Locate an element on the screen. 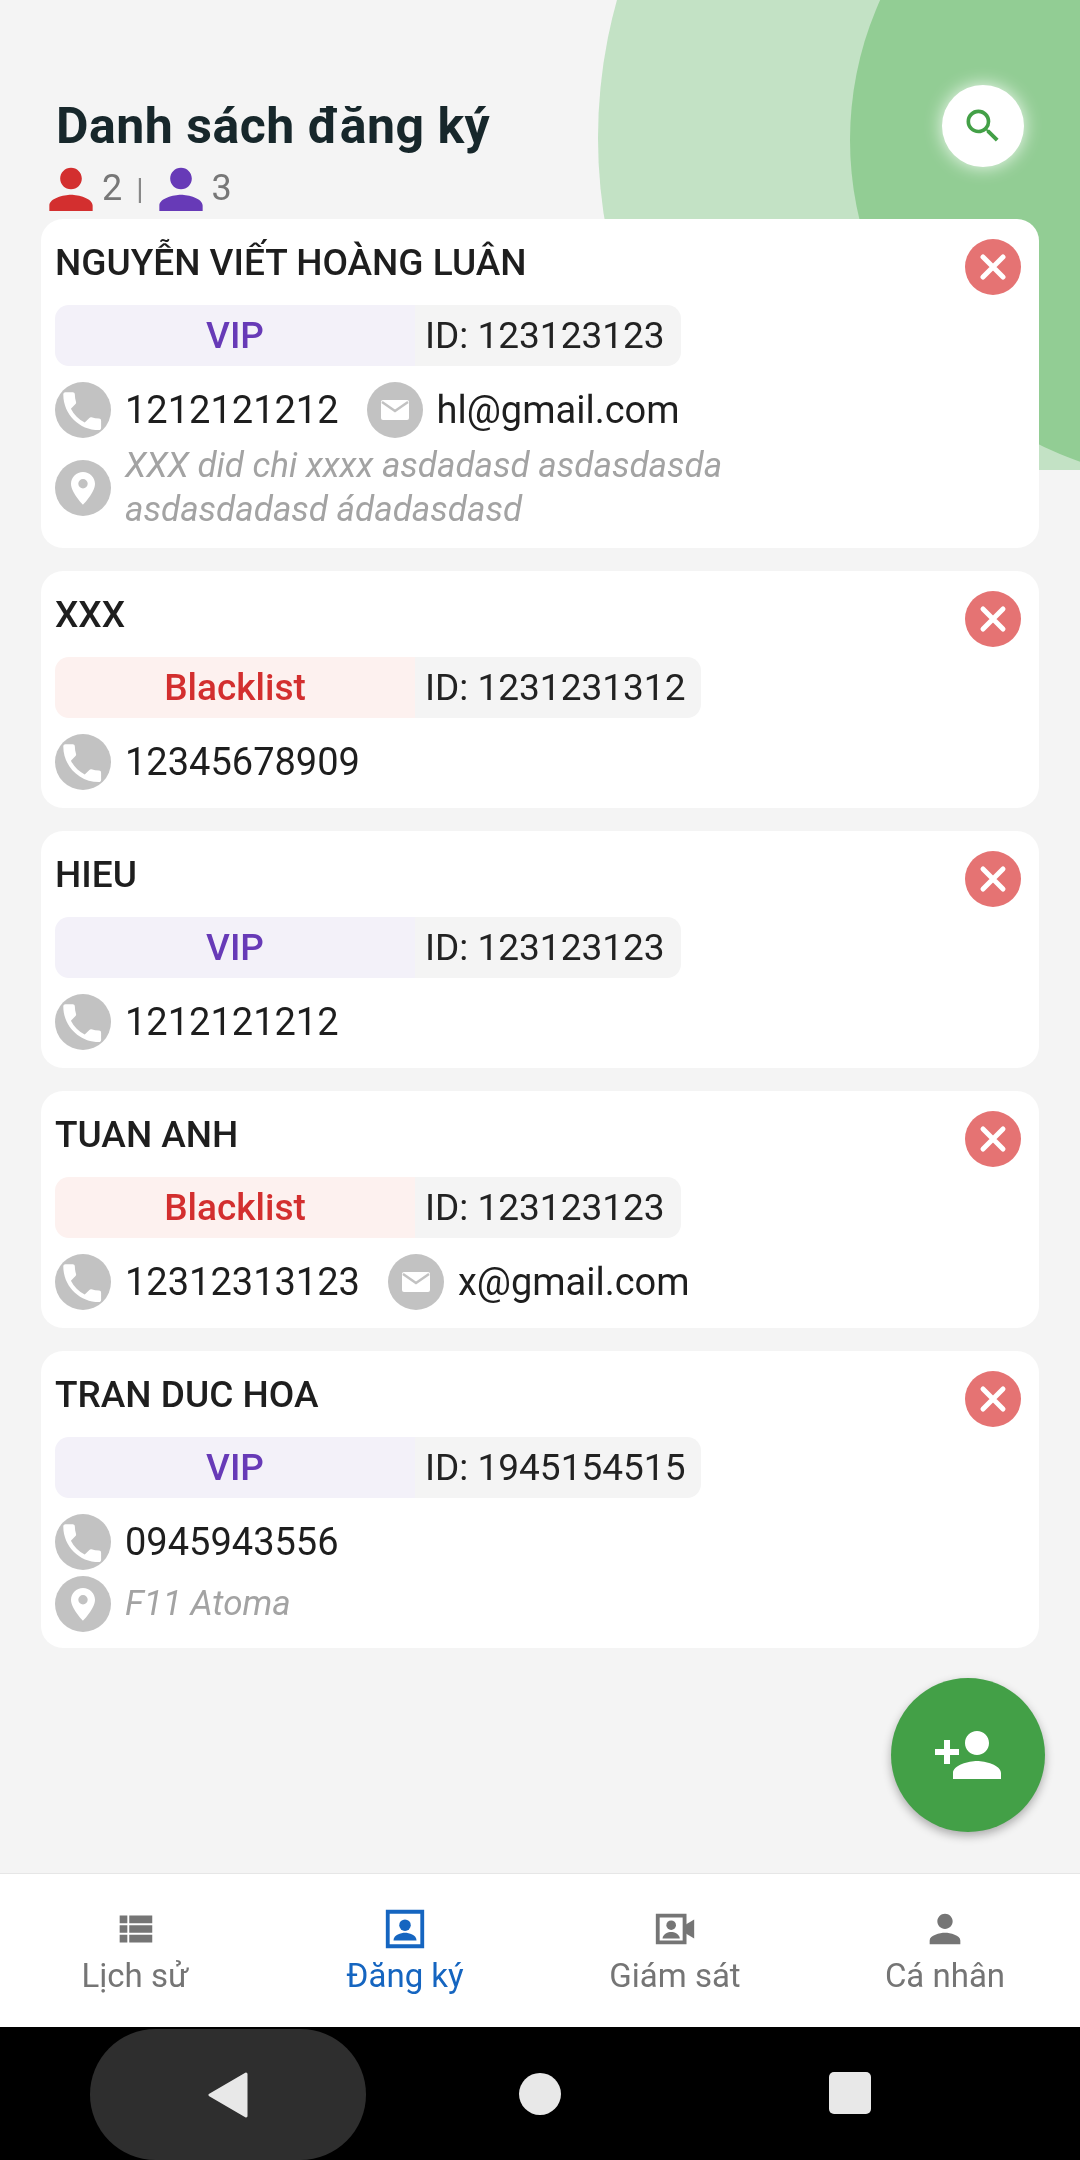 The height and width of the screenshot is (2160, 1080). contact-name: XXX is located at coordinates (90, 615).